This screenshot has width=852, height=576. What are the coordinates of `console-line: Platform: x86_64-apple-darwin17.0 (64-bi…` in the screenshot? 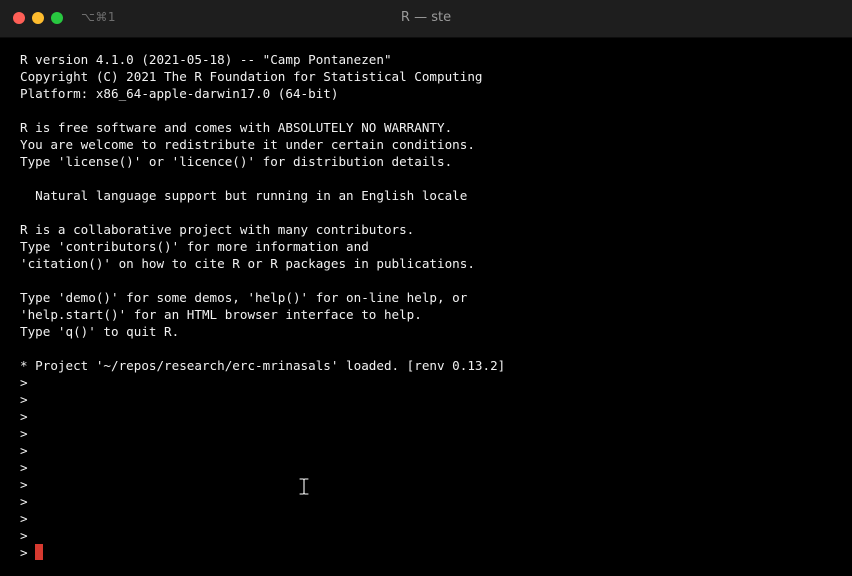 It's located at (179, 93).